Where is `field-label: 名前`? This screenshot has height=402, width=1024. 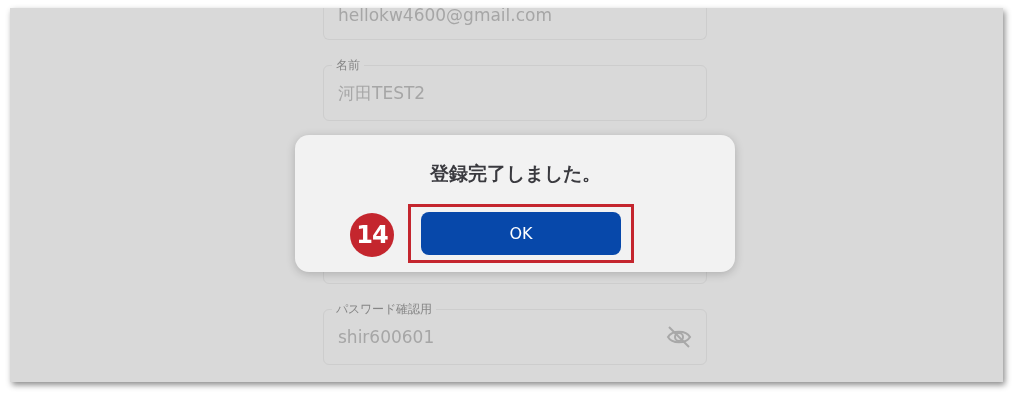
field-label: 名前 is located at coordinates (348, 65).